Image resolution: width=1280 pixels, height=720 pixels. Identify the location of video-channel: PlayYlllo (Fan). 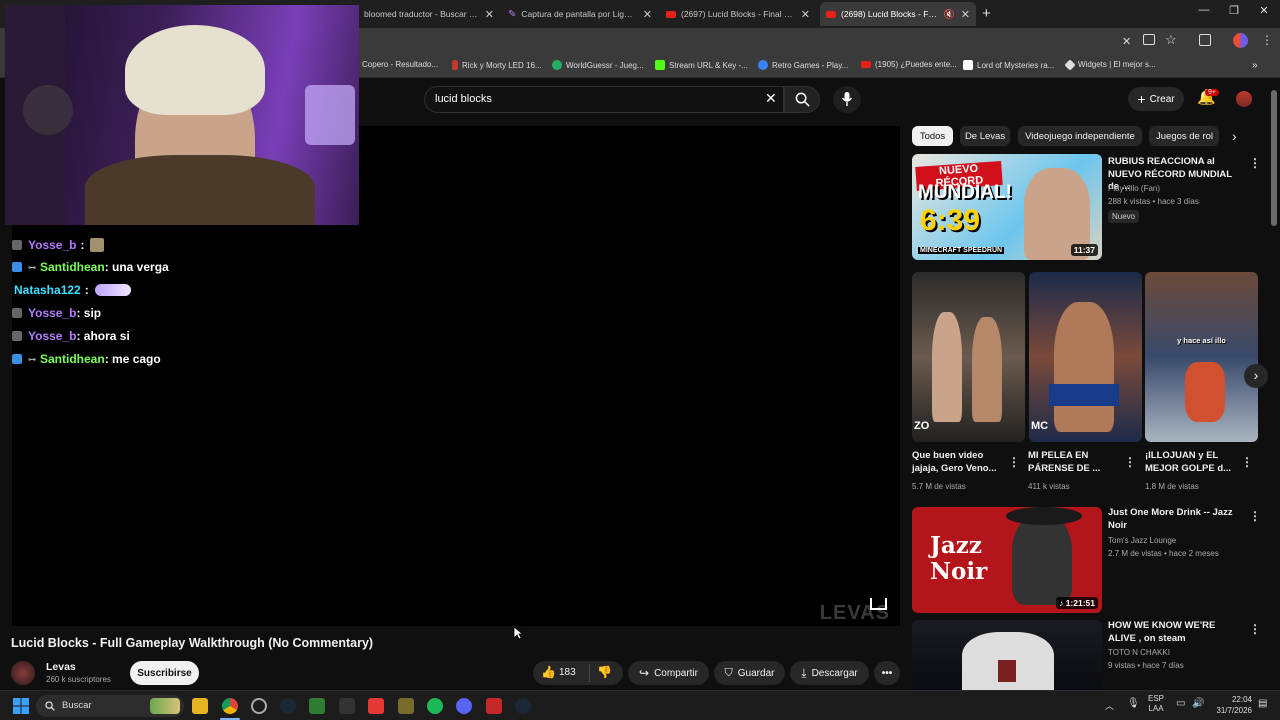
(1134, 188).